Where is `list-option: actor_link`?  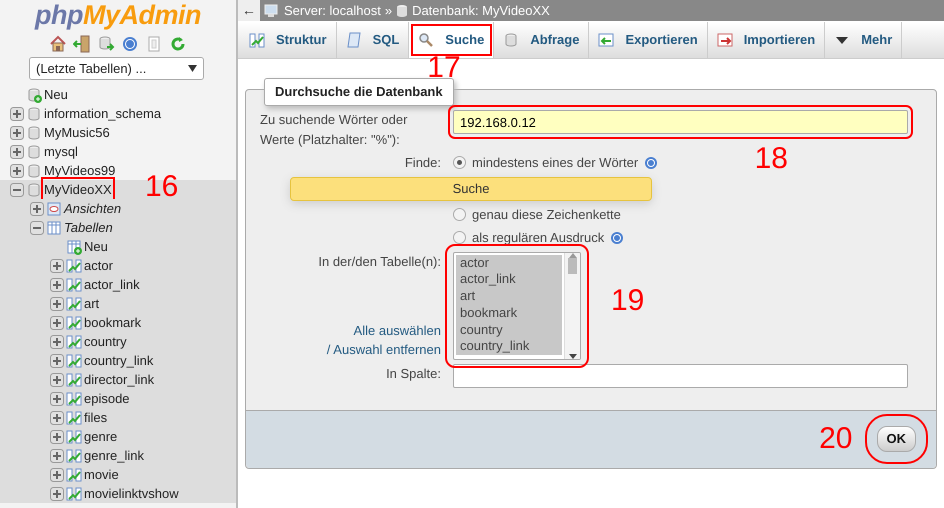
list-option: actor_link is located at coordinates (509, 279).